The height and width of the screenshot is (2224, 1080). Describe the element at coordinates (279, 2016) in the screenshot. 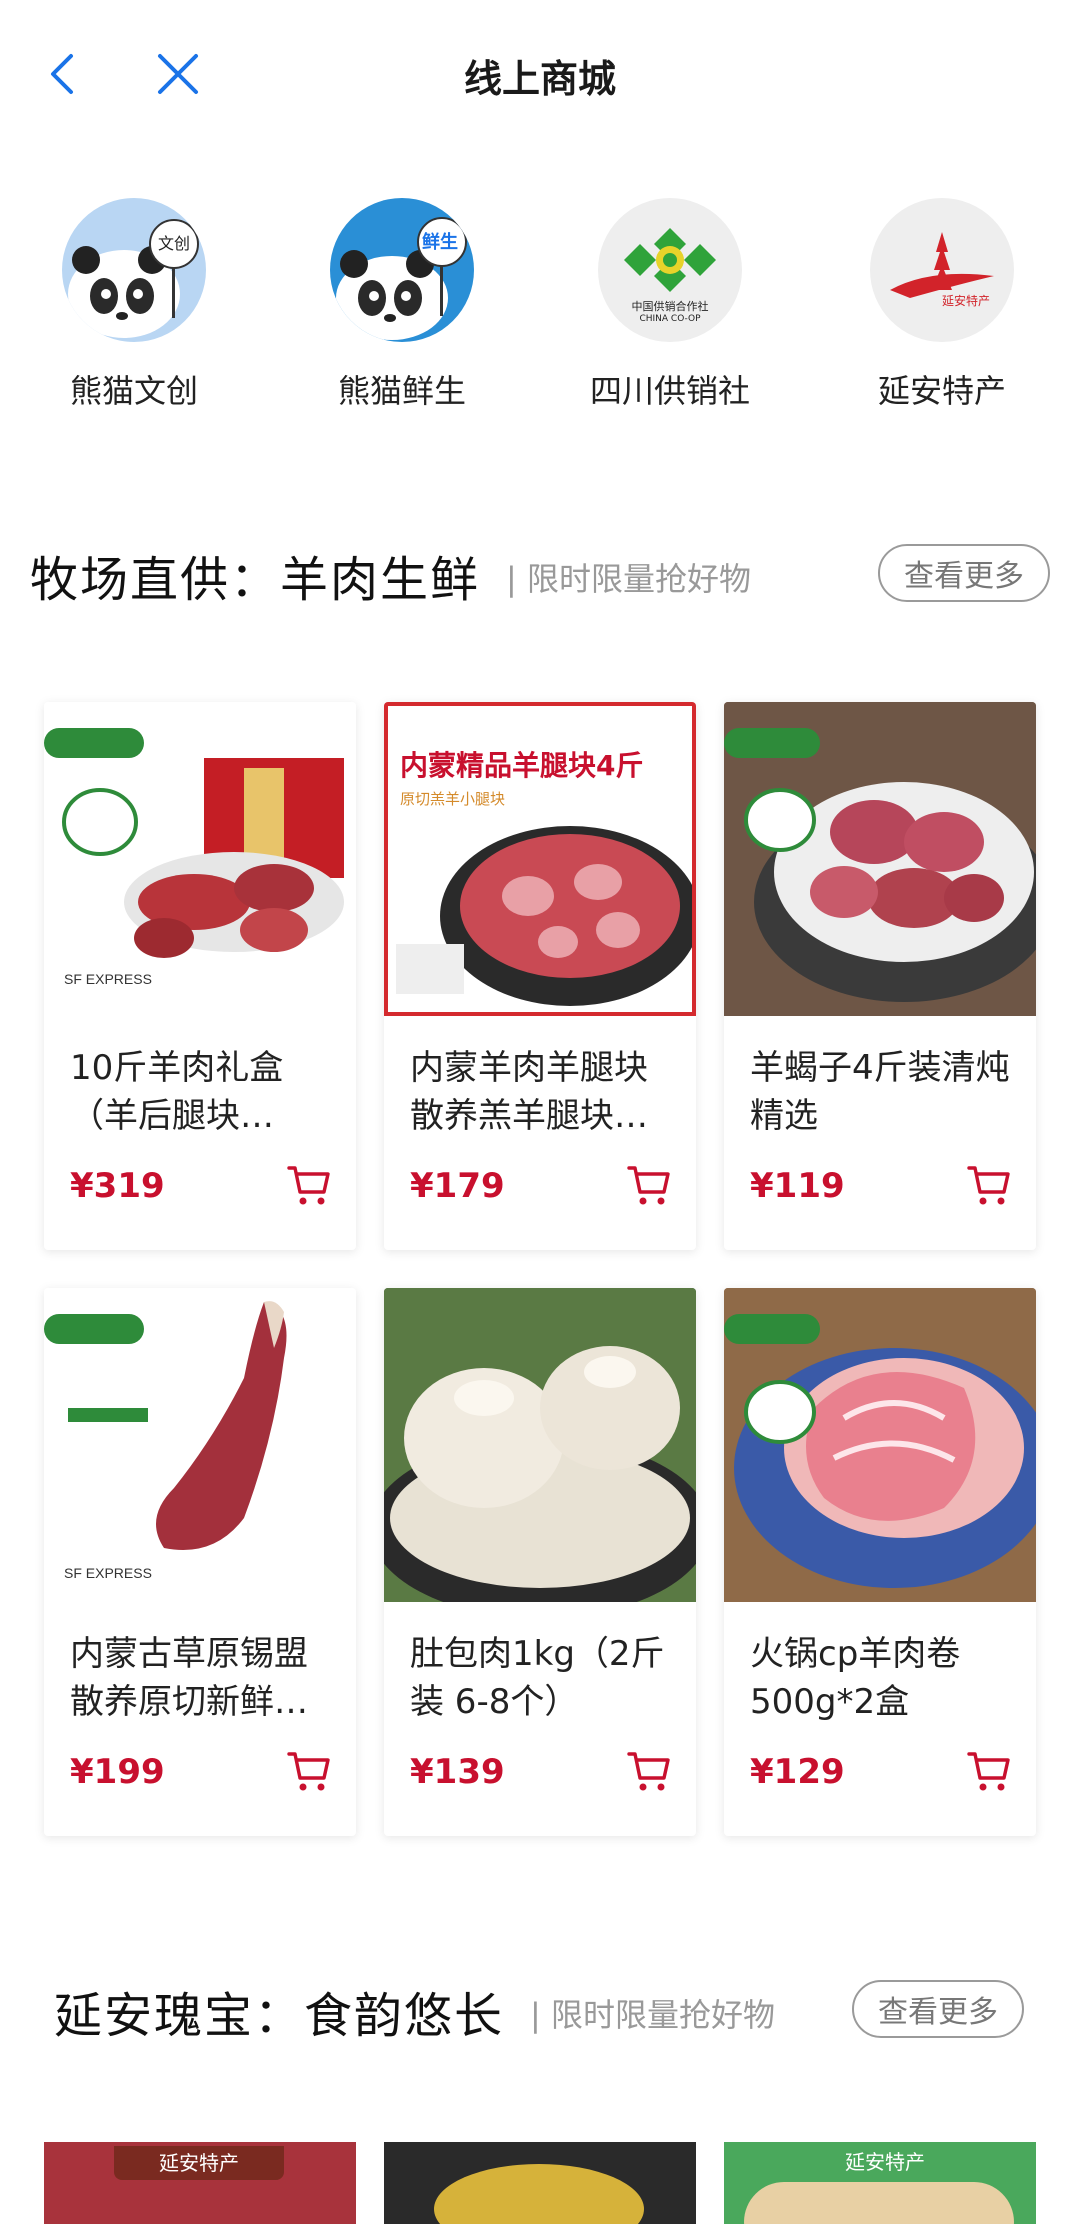

I see `section-title: 延安瑰宝：食韵悠长` at that location.